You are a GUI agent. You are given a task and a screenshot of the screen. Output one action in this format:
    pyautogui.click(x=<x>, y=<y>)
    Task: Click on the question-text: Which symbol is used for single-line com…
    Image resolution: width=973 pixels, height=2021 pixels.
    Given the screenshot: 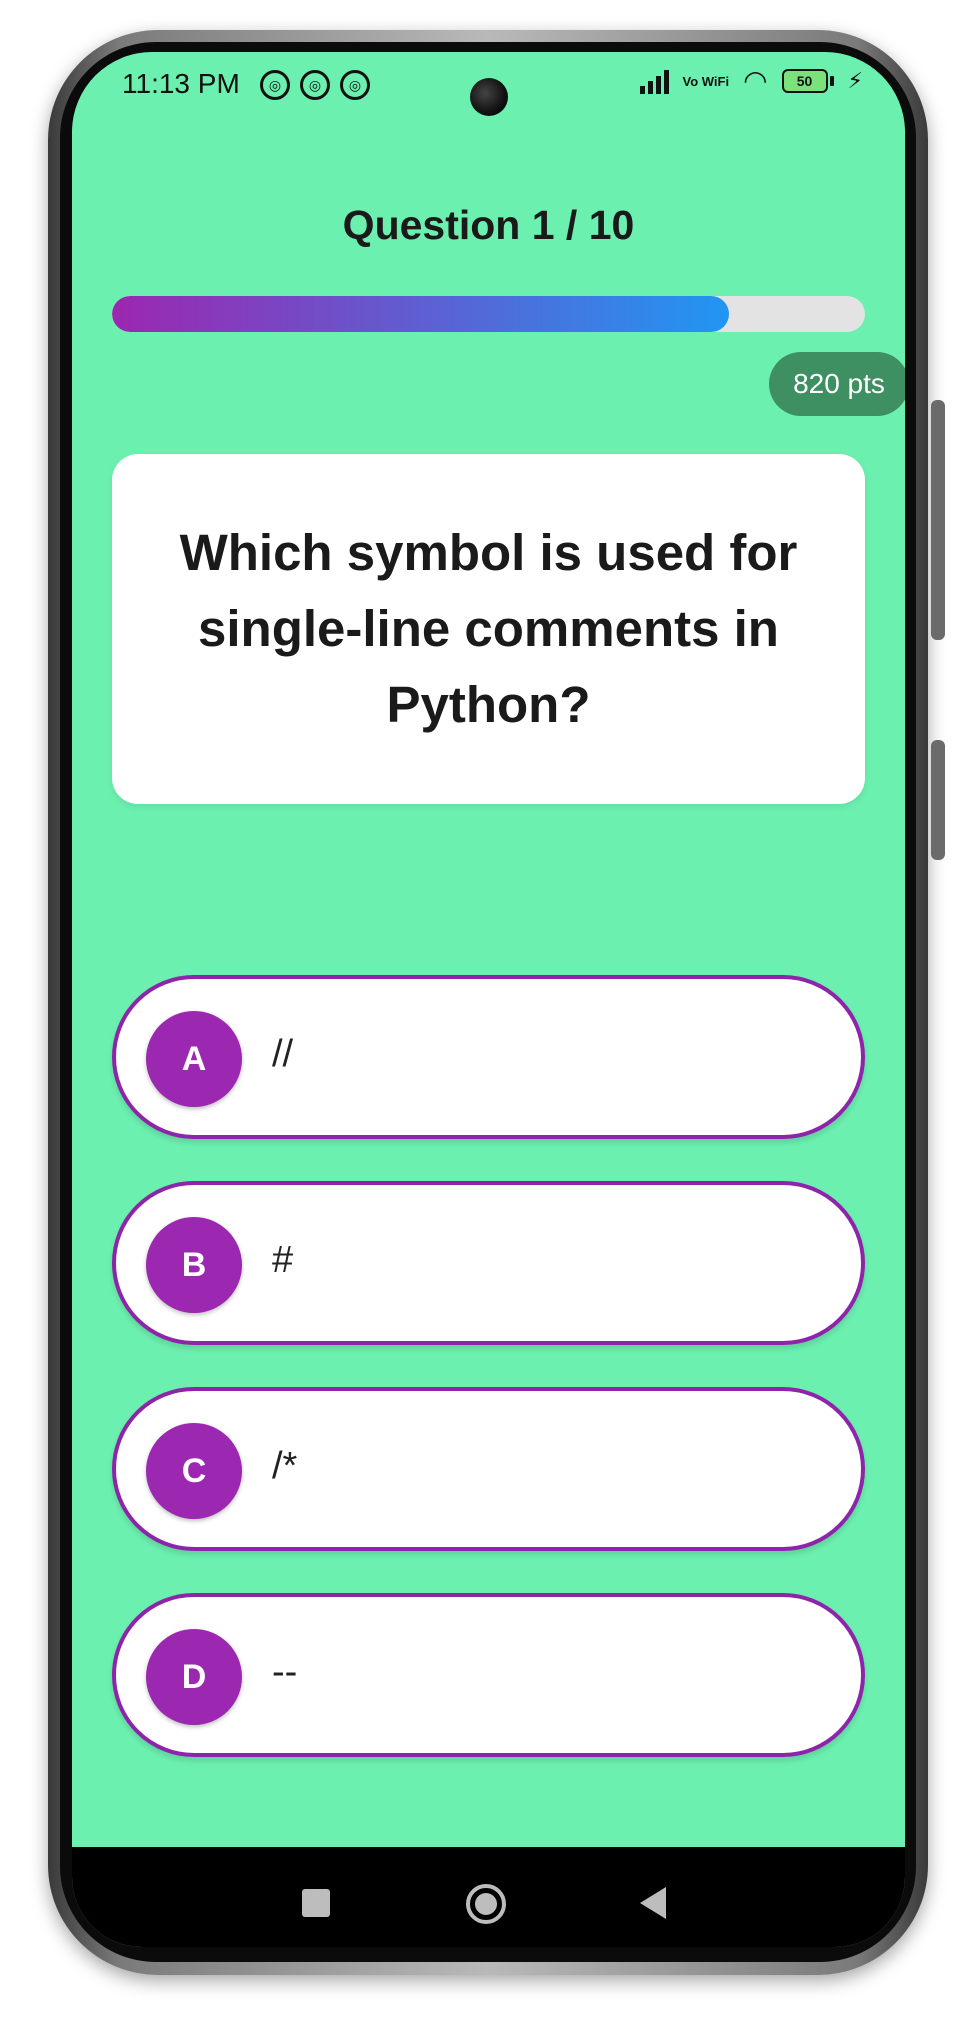 What is the action you would take?
    pyautogui.click(x=488, y=628)
    